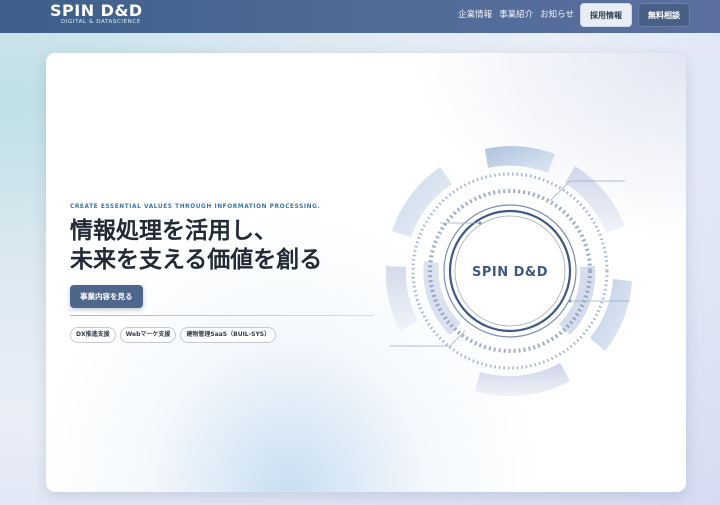 The height and width of the screenshot is (505, 720). Describe the element at coordinates (196, 260) in the screenshot. I see `hero-headline-line-2: 未来を支える価値を創る` at that location.